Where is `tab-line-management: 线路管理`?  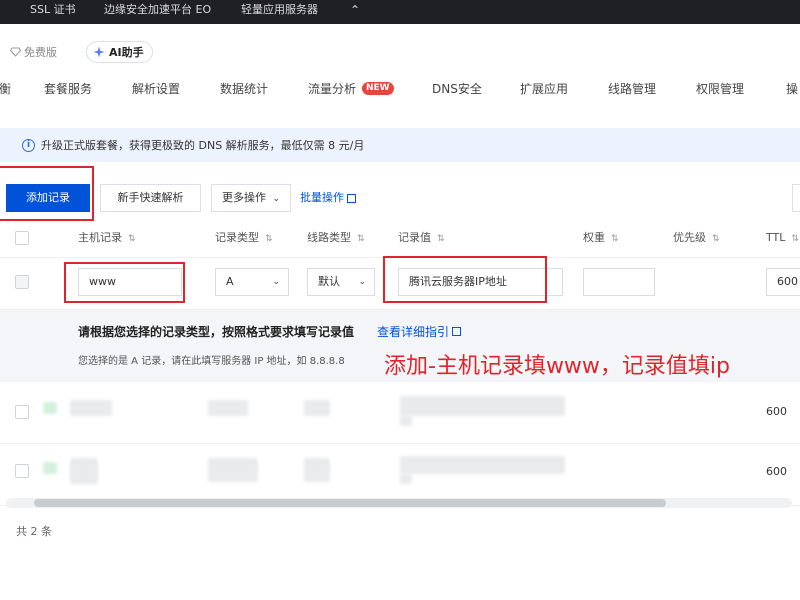 tab-line-management: 线路管理 is located at coordinates (632, 89).